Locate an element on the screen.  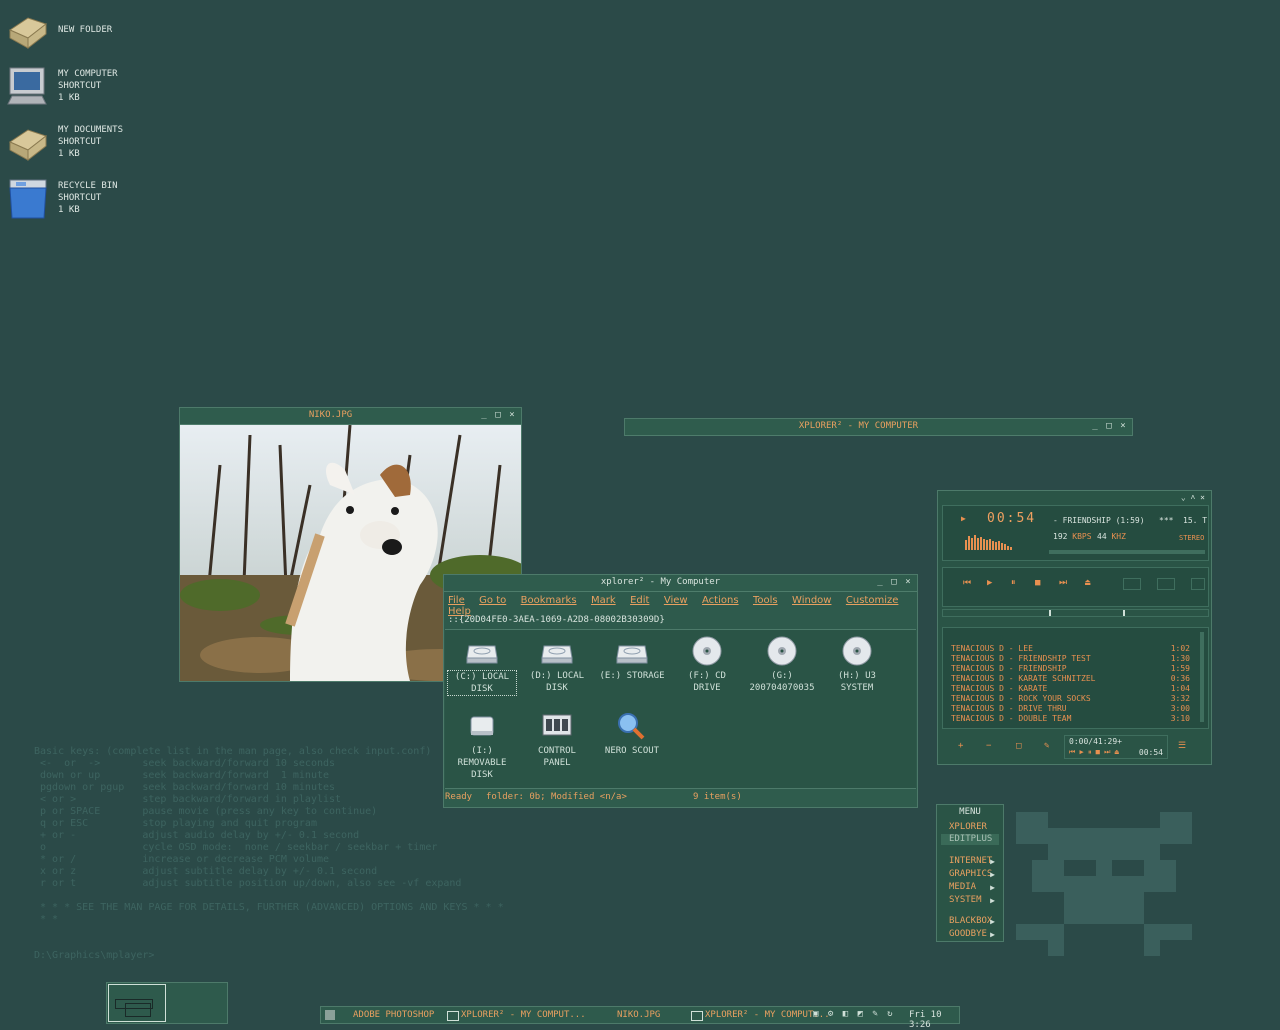
playlist-item: Tenacious D - Karate Schnitzel 0:36 is located at coordinates (1070, 679).